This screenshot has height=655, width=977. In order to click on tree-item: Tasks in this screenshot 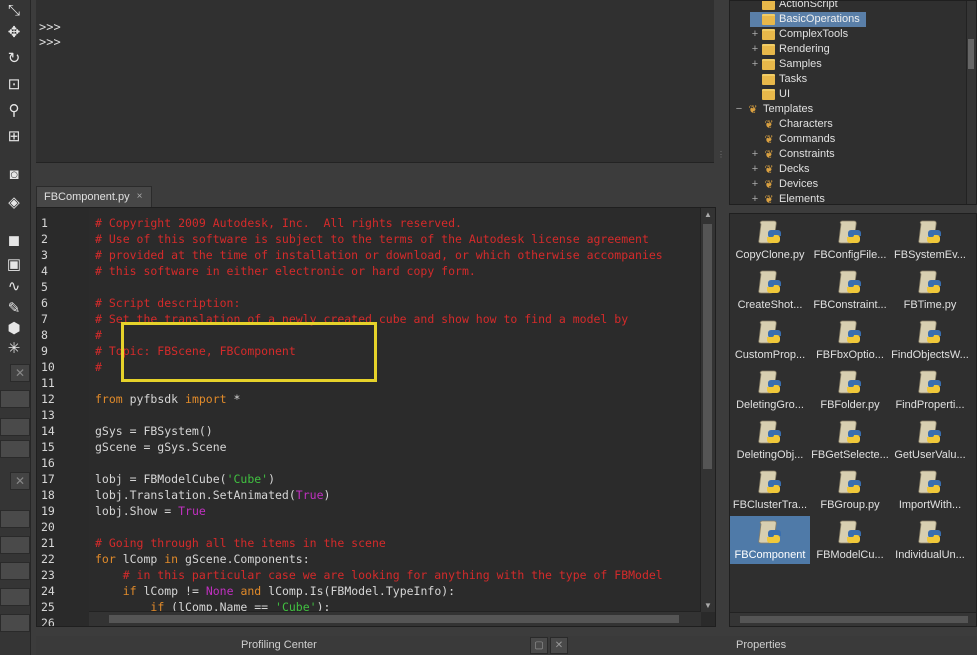, I will do `click(778, 79)`.